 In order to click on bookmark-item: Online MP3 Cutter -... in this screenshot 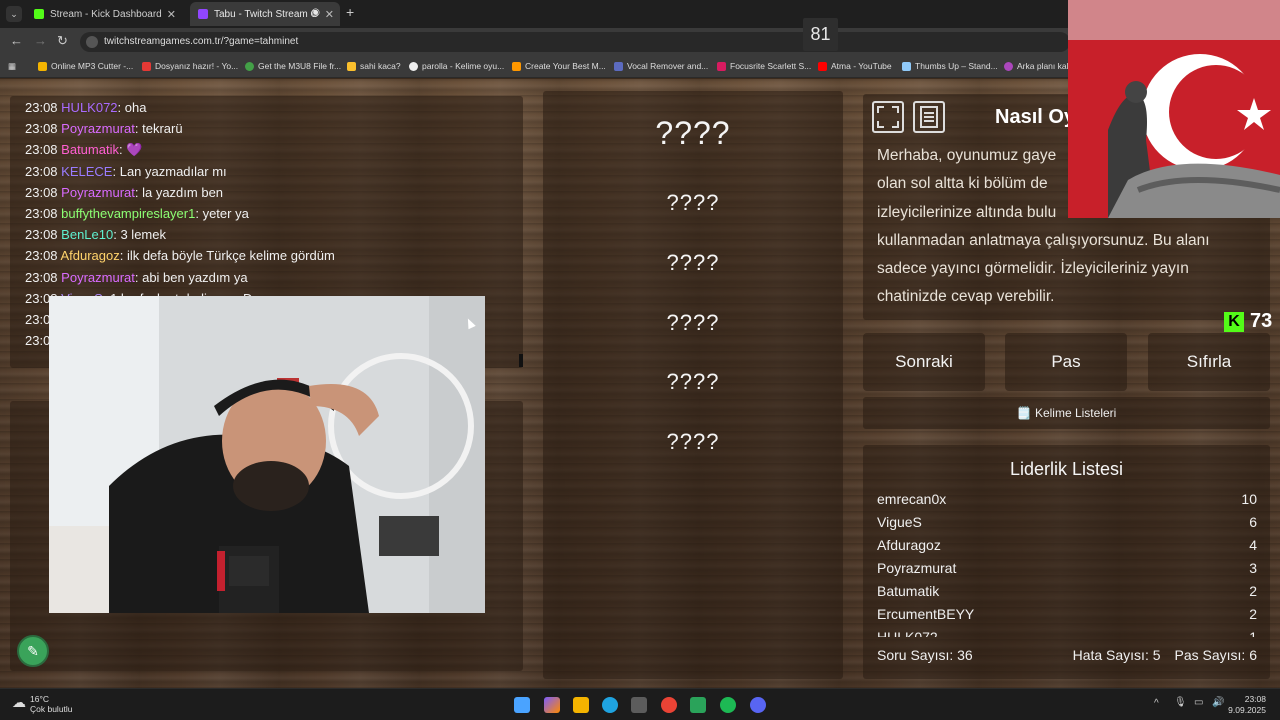, I will do `click(85, 66)`.